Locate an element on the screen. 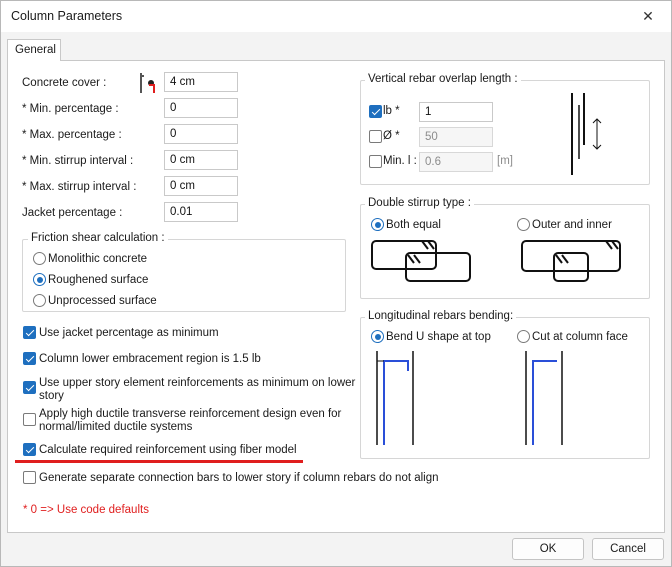 The height and width of the screenshot is (567, 672). unprocessed-label: Unprocessed surface is located at coordinates (102, 301).